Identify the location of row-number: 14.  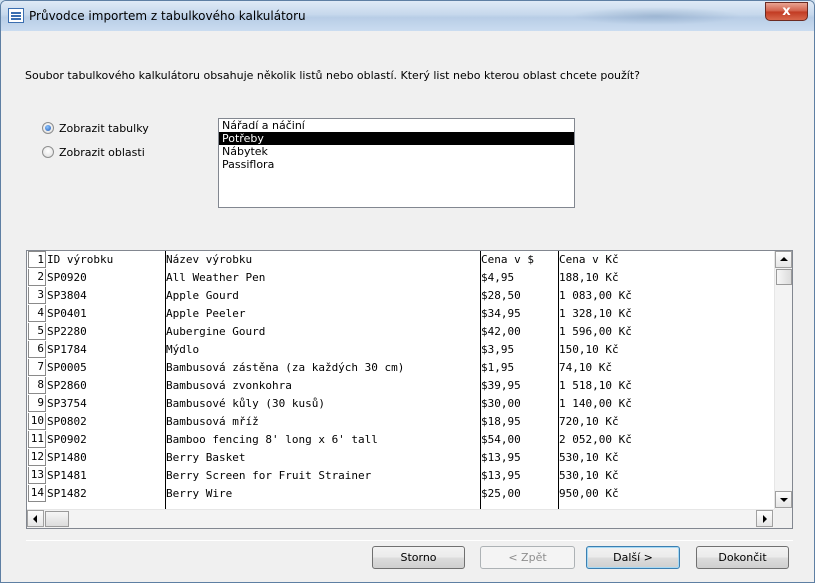
(37, 493).